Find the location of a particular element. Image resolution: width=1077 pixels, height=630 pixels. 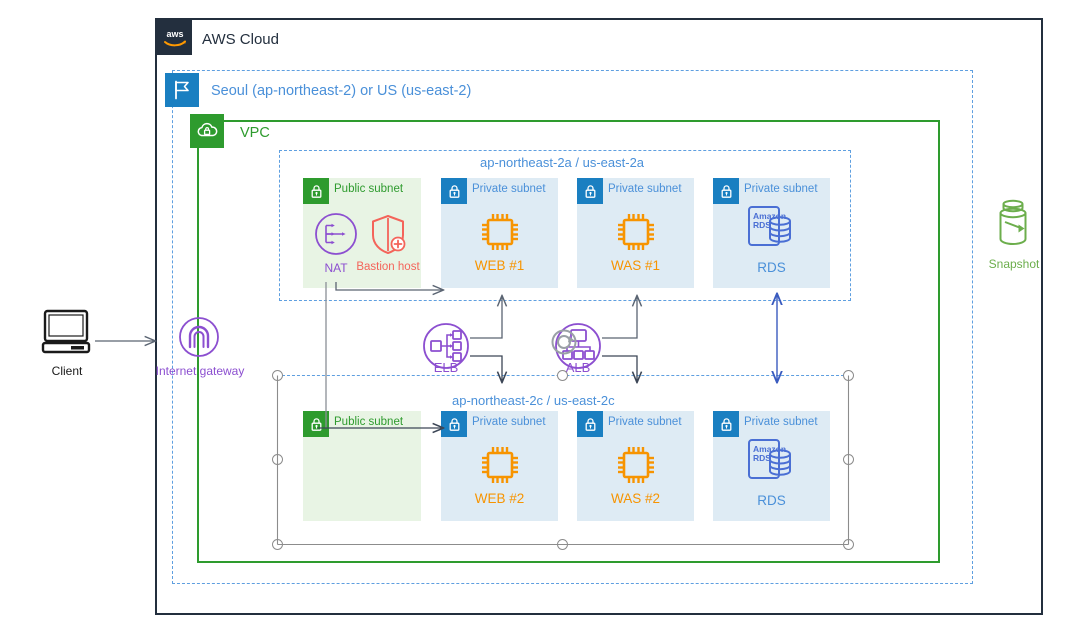

subnet-az-c-was: Private subnet WAS #2 is located at coordinates (635, 466).